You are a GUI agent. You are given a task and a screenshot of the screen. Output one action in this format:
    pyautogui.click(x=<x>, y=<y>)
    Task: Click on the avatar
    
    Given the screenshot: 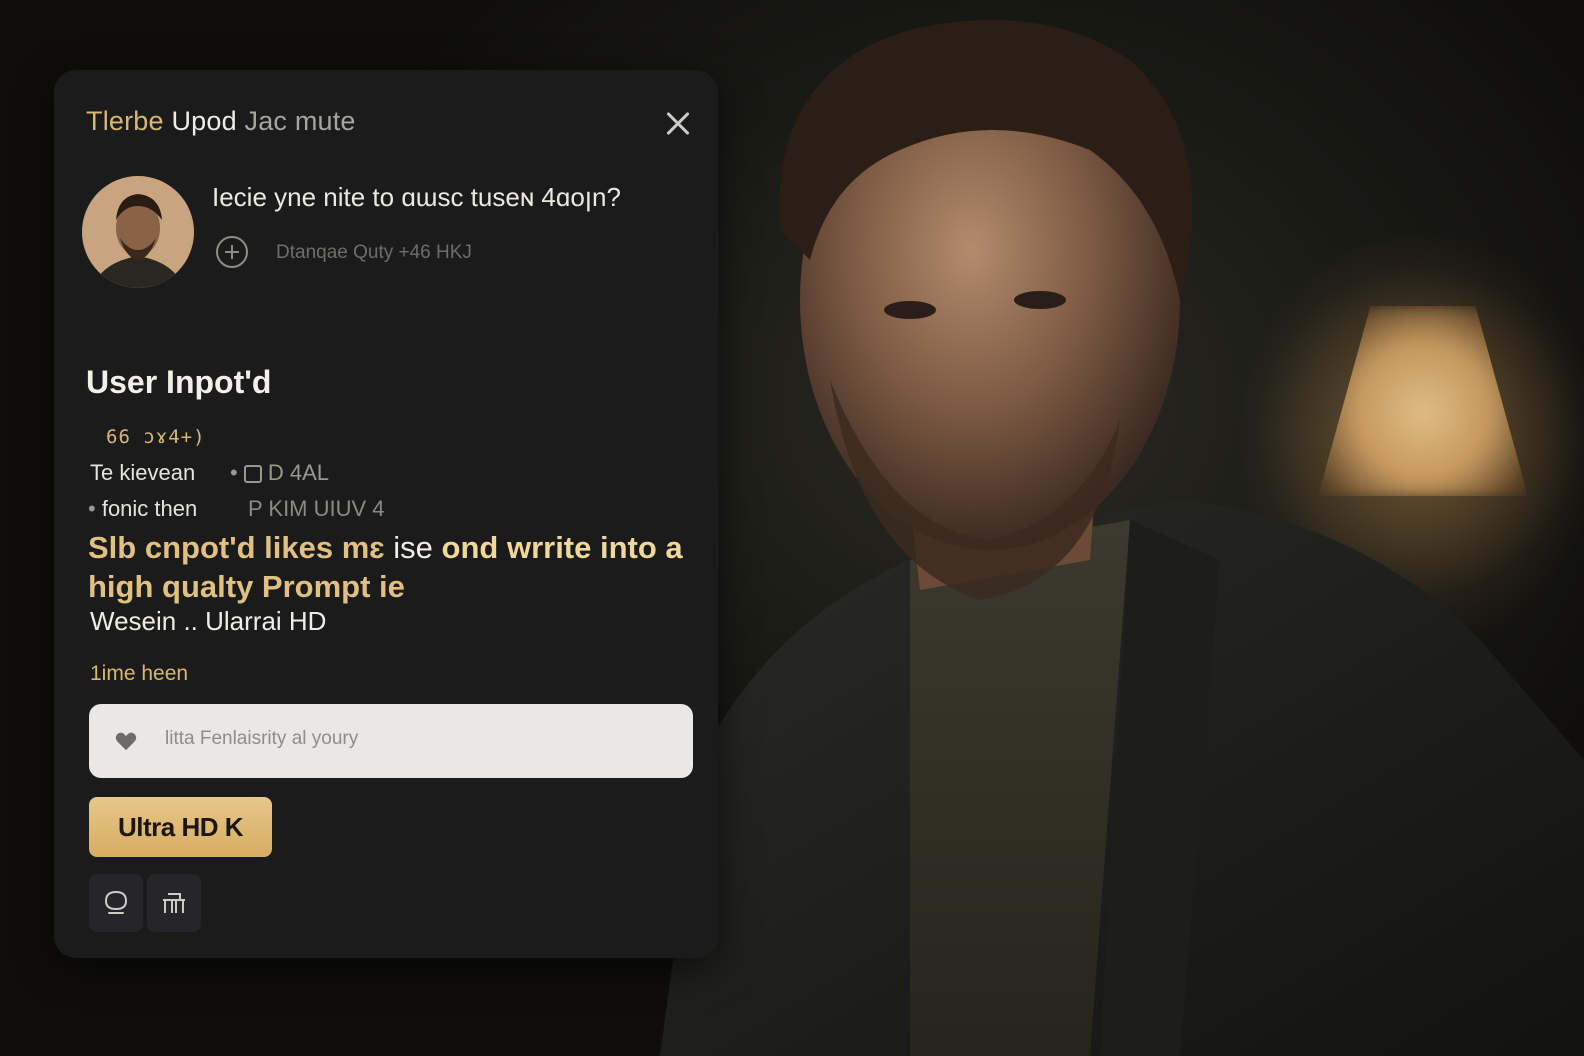 What is the action you would take?
    pyautogui.click(x=138, y=232)
    